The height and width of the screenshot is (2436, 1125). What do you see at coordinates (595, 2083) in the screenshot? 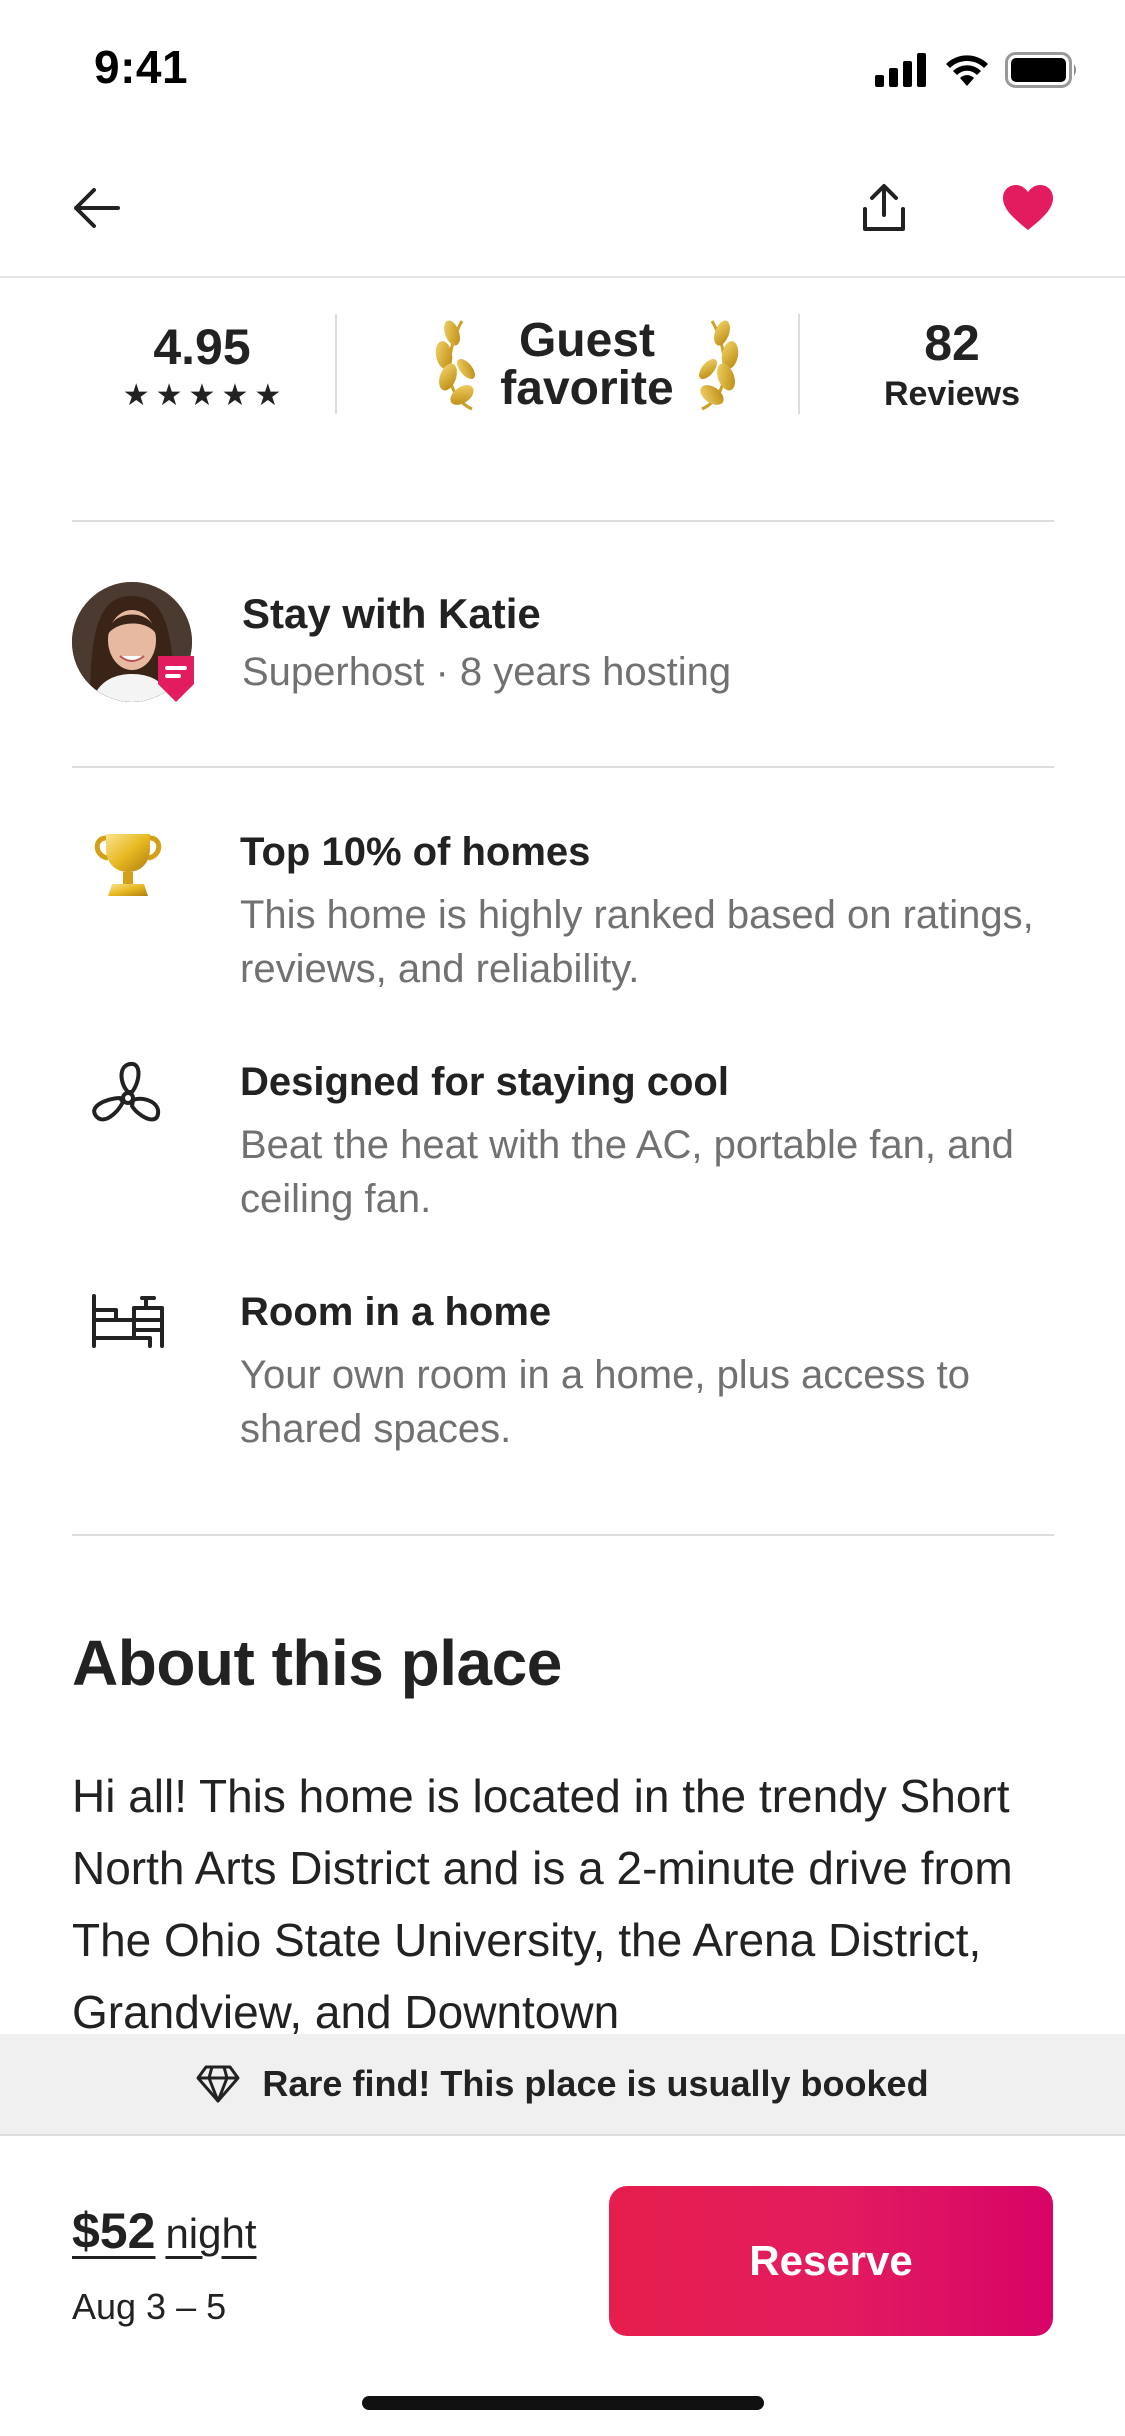
I see `rare-find-text: Rare find! This place is usually booked` at bounding box center [595, 2083].